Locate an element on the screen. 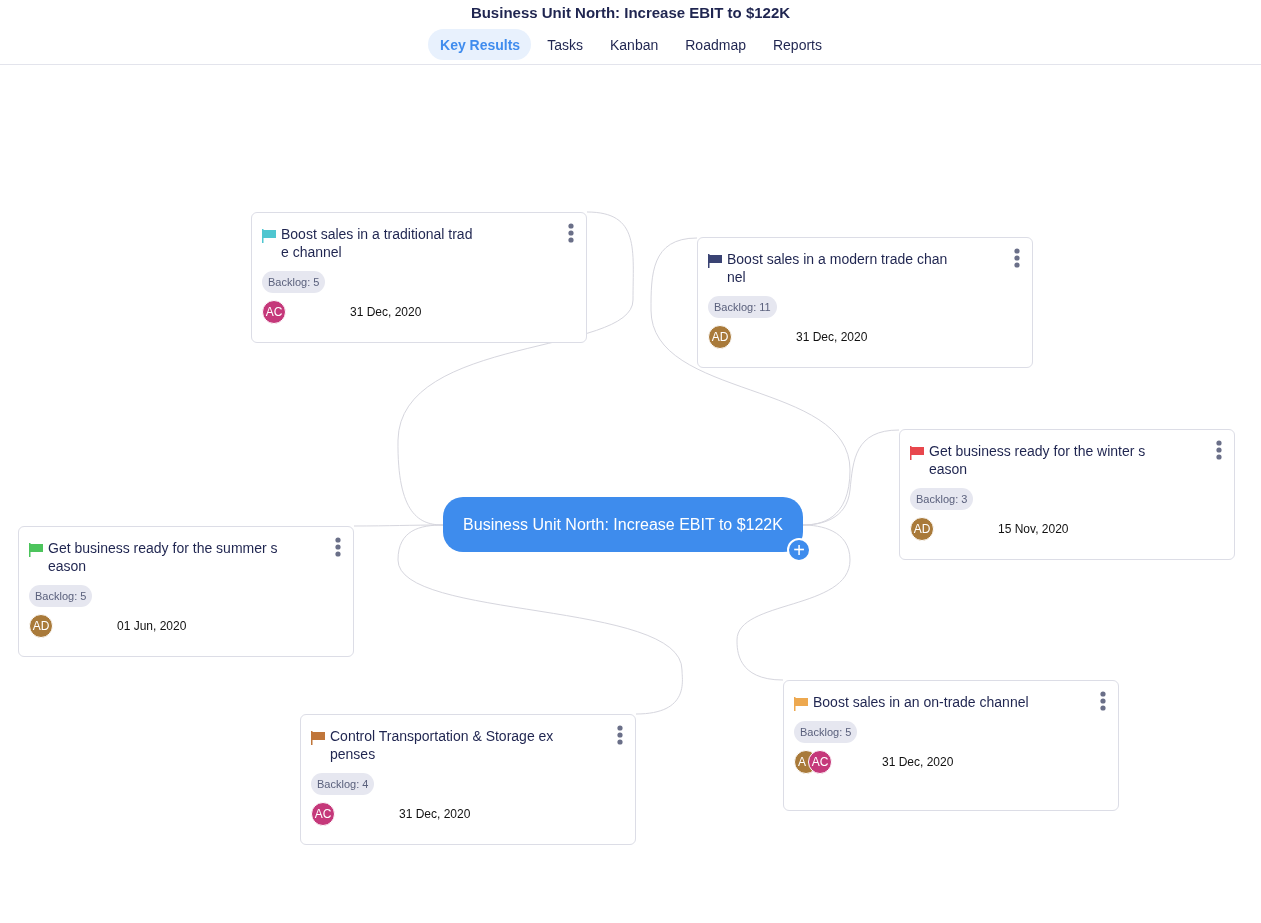 The width and height of the screenshot is (1261, 923). due-date: 15 Nov, 2020 is located at coordinates (1033, 529).